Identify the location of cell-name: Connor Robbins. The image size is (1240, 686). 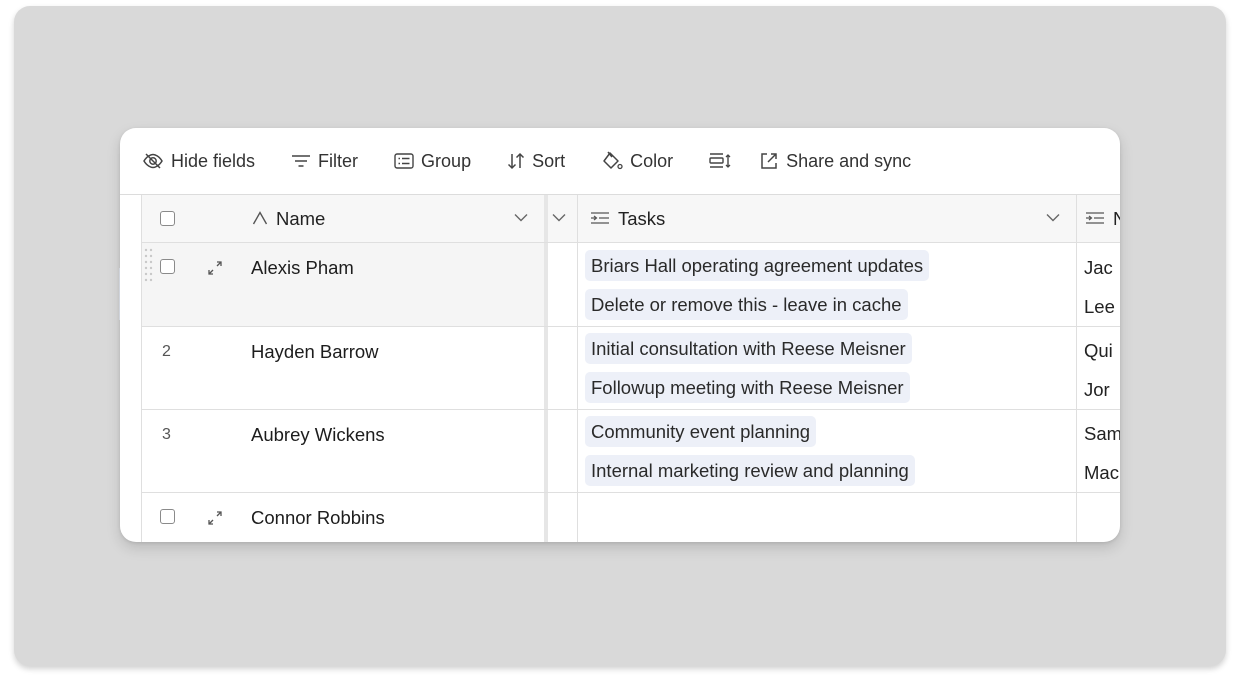
(318, 518).